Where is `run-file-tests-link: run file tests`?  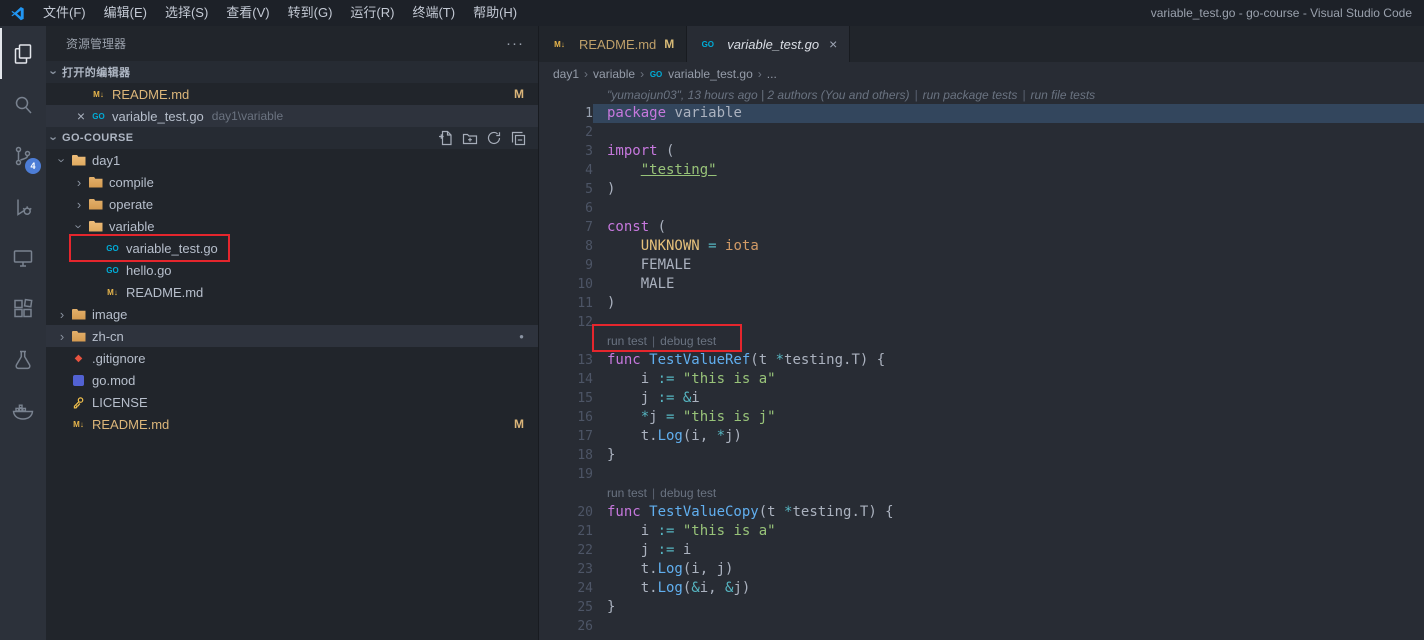 run-file-tests-link: run file tests is located at coordinates (1062, 95).